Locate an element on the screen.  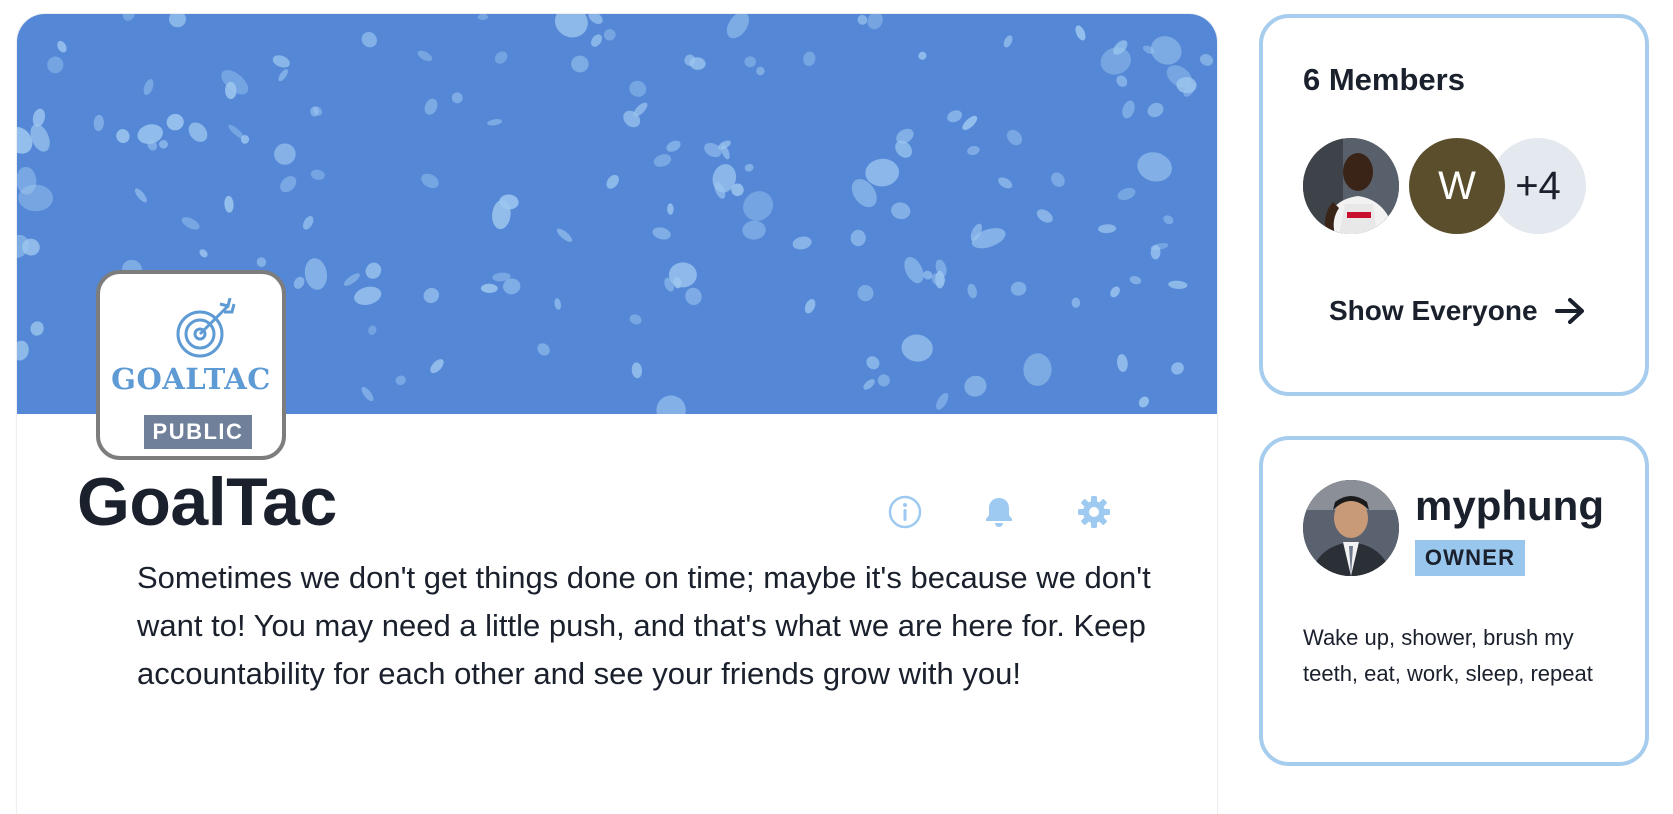
show-everyone-button: Show Everyone is located at coordinates (1457, 311).